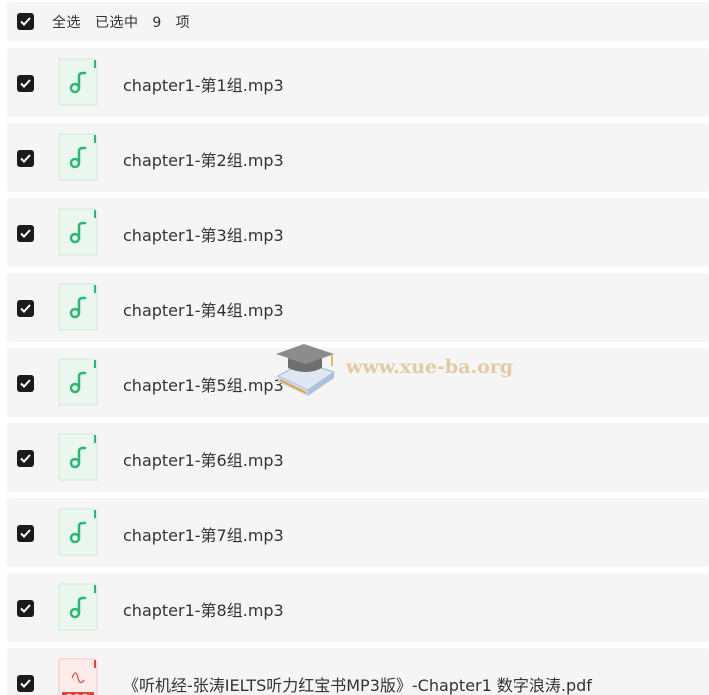  Describe the element at coordinates (203, 234) in the screenshot. I see `file-name: chapter1-第3组.mp3` at that location.